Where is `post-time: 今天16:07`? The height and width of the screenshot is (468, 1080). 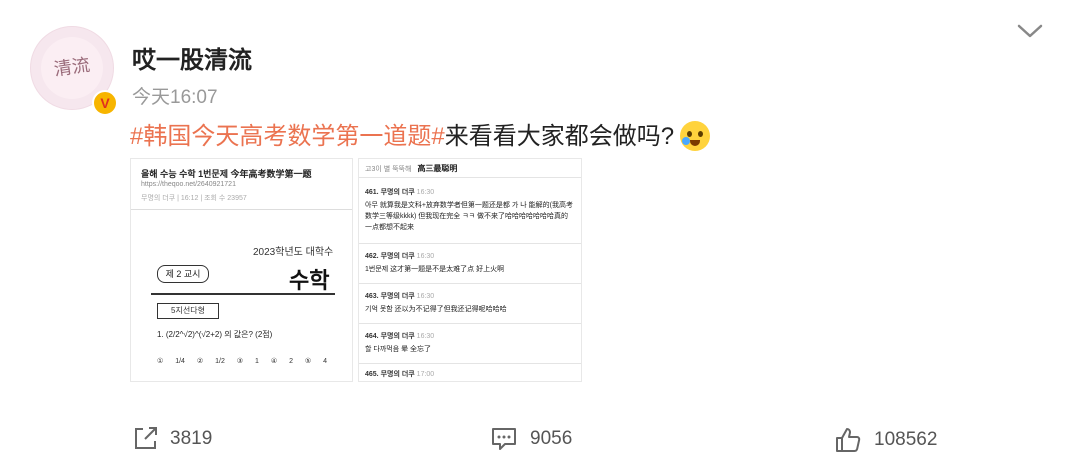
post-time: 今天16:07 is located at coordinates (175, 95).